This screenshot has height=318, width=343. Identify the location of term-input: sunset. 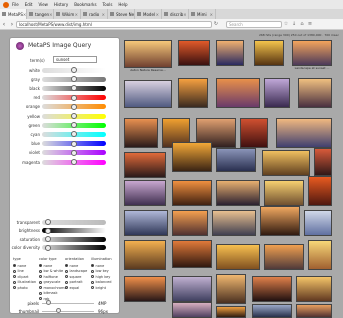
(75, 59).